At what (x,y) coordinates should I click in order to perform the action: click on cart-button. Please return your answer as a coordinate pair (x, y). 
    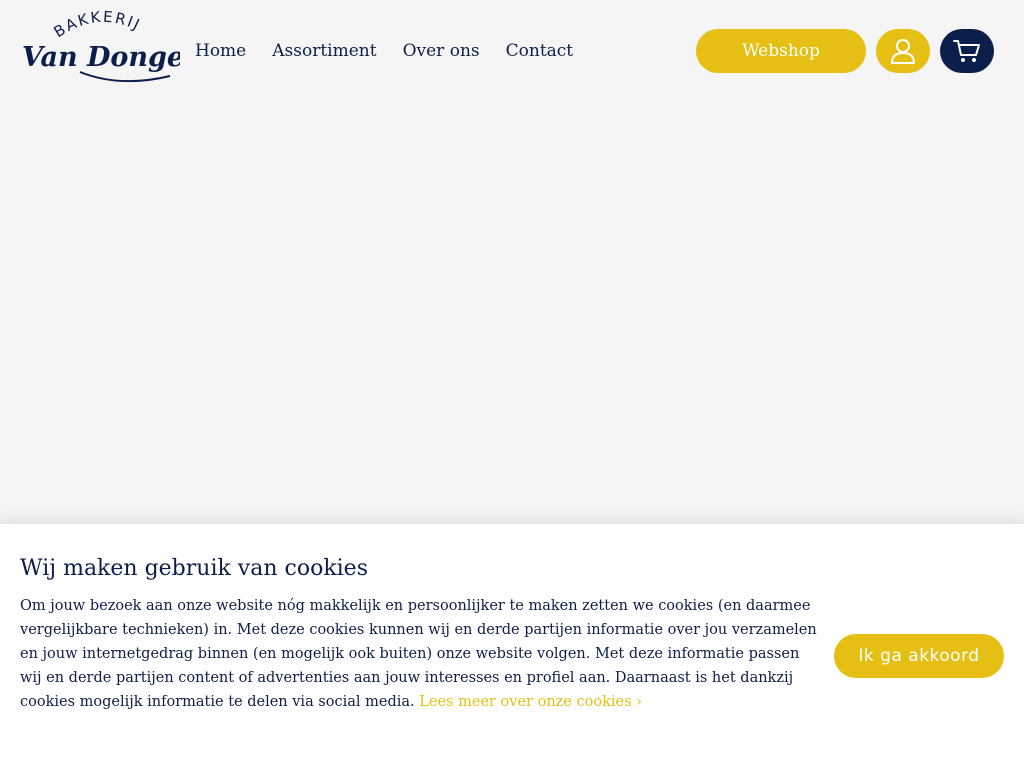
    Looking at the image, I should click on (967, 51).